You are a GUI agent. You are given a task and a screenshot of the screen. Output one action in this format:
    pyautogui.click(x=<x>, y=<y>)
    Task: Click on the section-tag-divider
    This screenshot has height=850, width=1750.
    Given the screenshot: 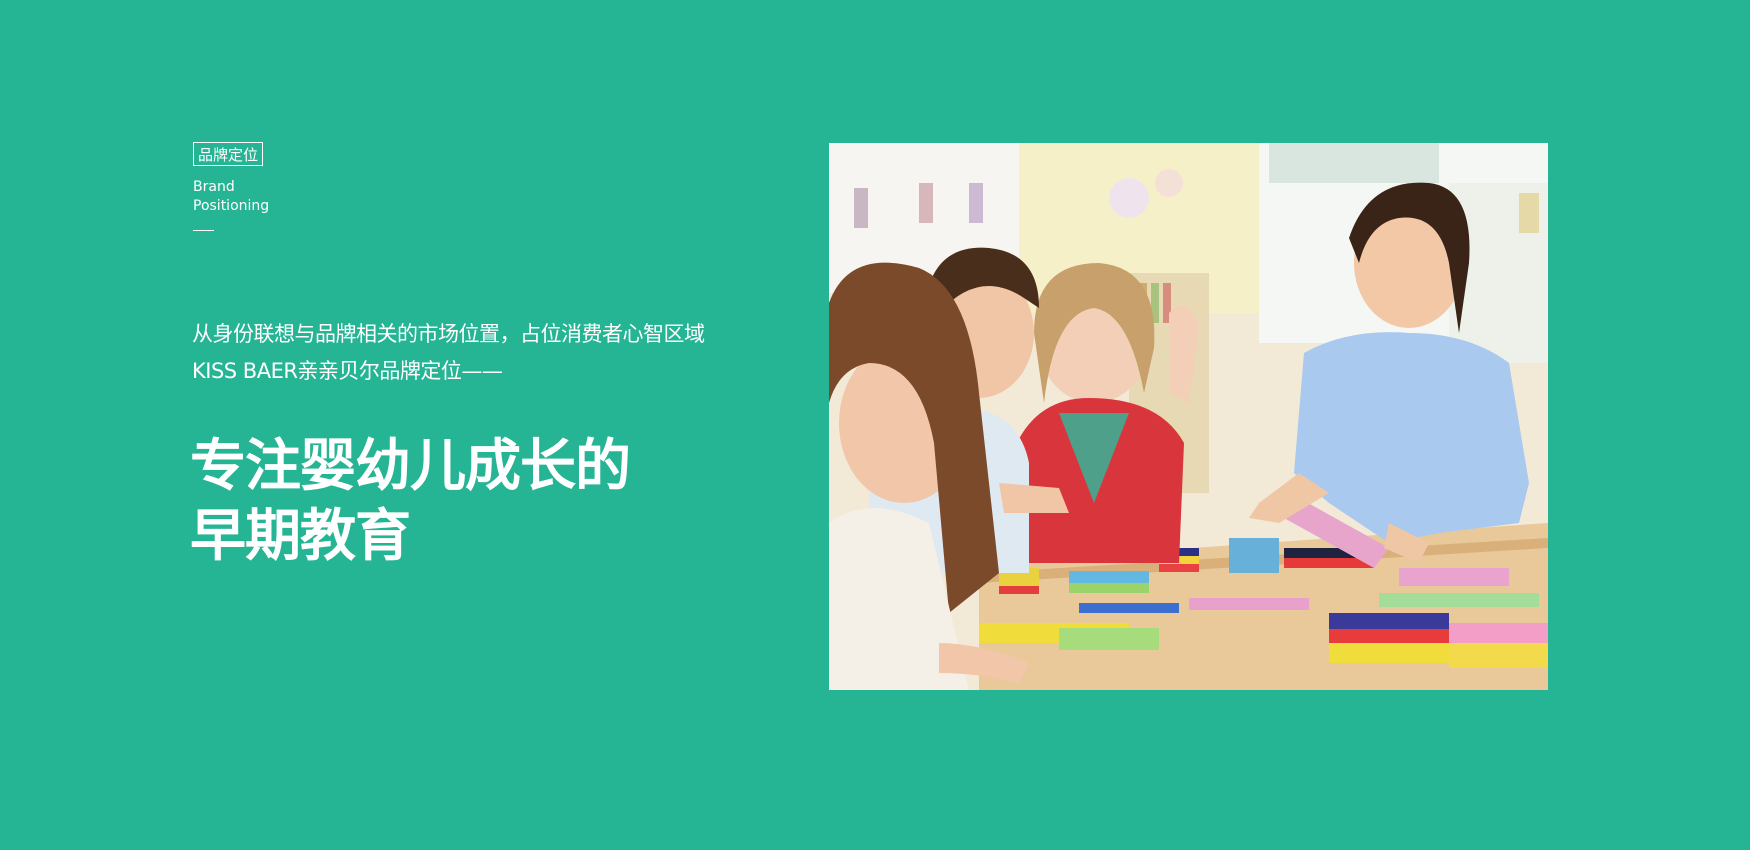 What is the action you would take?
    pyautogui.click(x=203, y=230)
    